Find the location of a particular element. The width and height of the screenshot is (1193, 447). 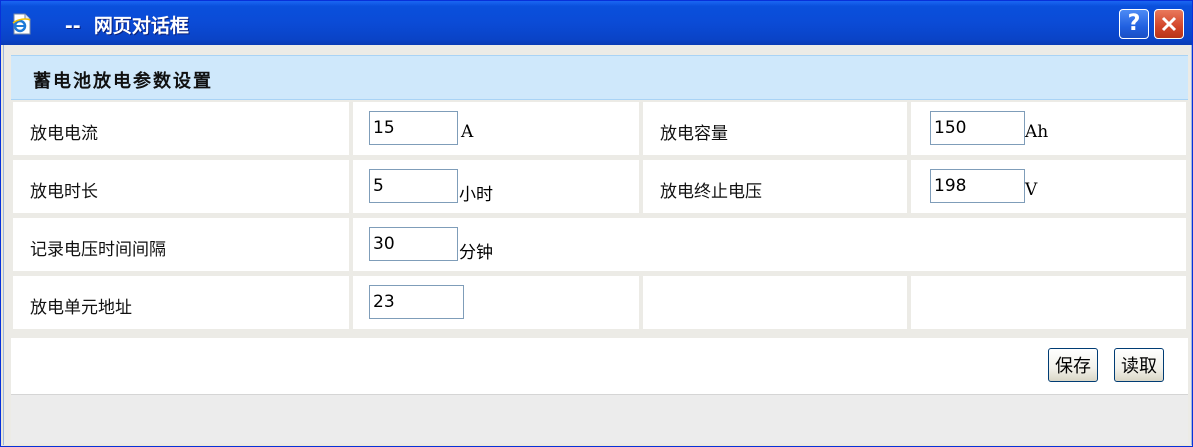

discharge-capacity-input is located at coordinates (977, 128).